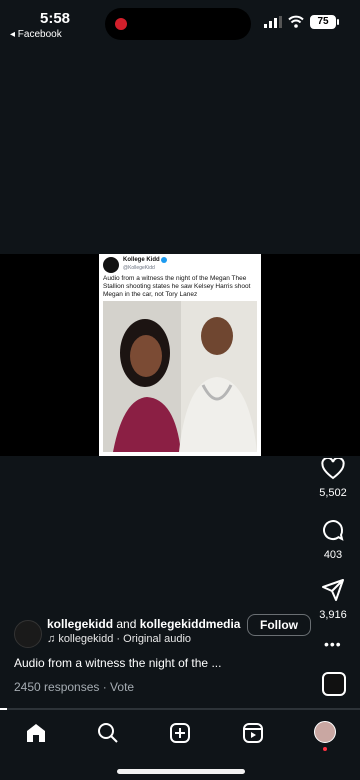  I want to click on share-action: 3,916, so click(333, 599).